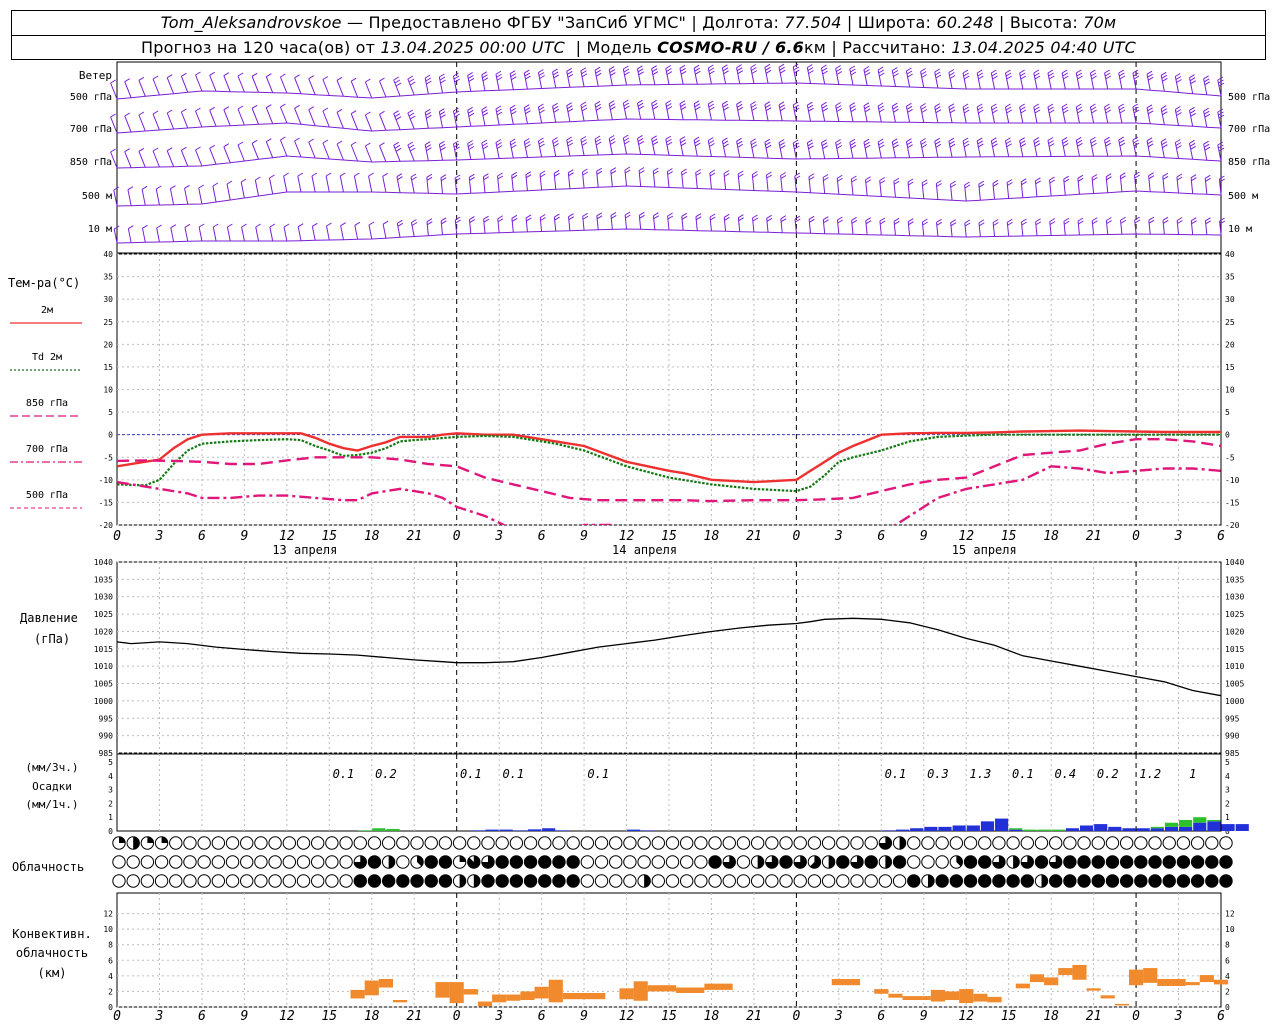 This screenshot has height=1024, width=1280. What do you see at coordinates (1192, 984) in the screenshot?
I see `convective-bar` at bounding box center [1192, 984].